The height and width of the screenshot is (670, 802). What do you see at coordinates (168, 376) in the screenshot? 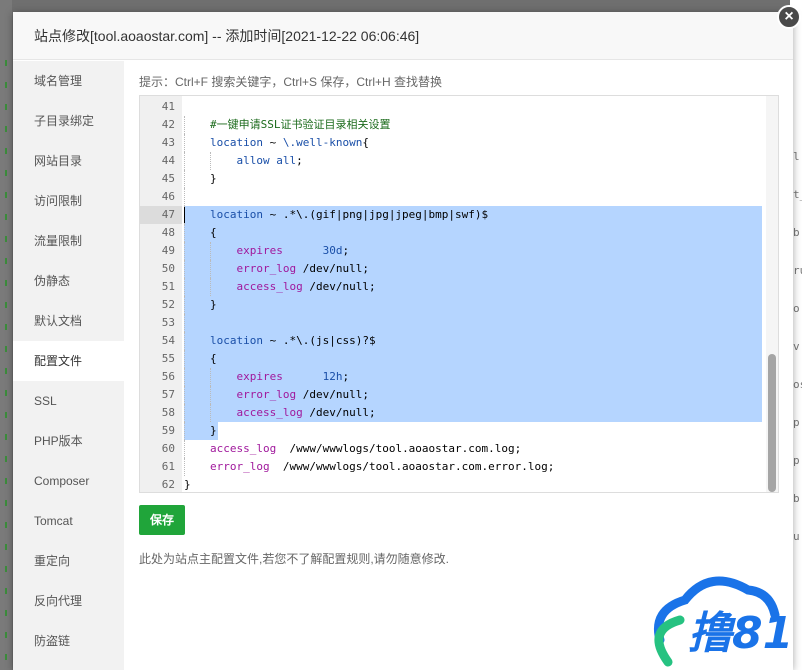
I see `line-number: 56` at bounding box center [168, 376].